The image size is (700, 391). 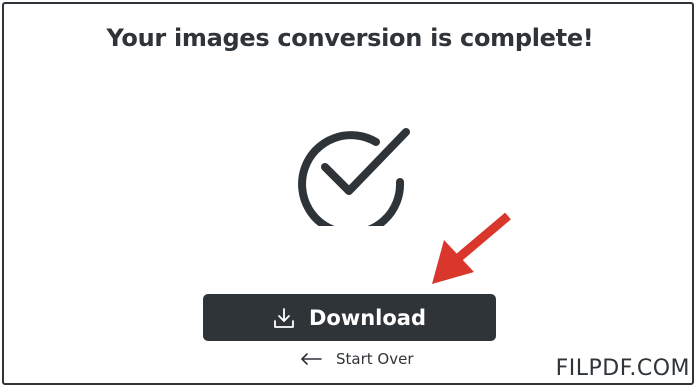 What do you see at coordinates (311, 359) in the screenshot?
I see `arrow-left-icon` at bounding box center [311, 359].